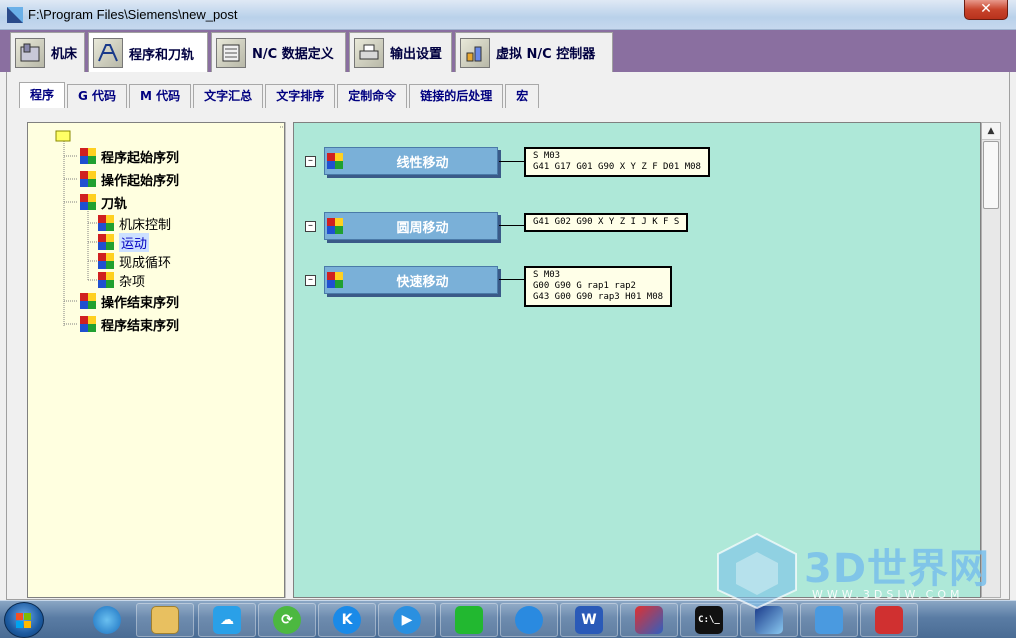 This screenshot has height=638, width=1016. I want to click on block-circular-move: 圆周移动, so click(411, 226).